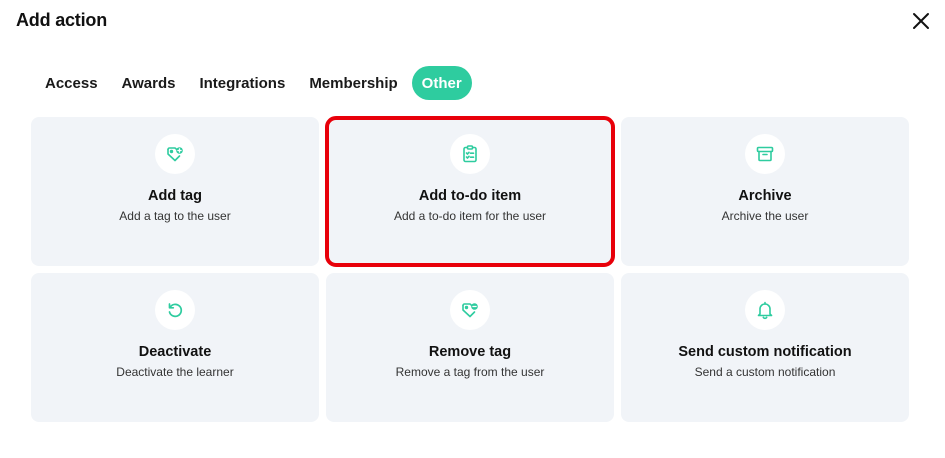  I want to click on action-title: Remove tag, so click(470, 352).